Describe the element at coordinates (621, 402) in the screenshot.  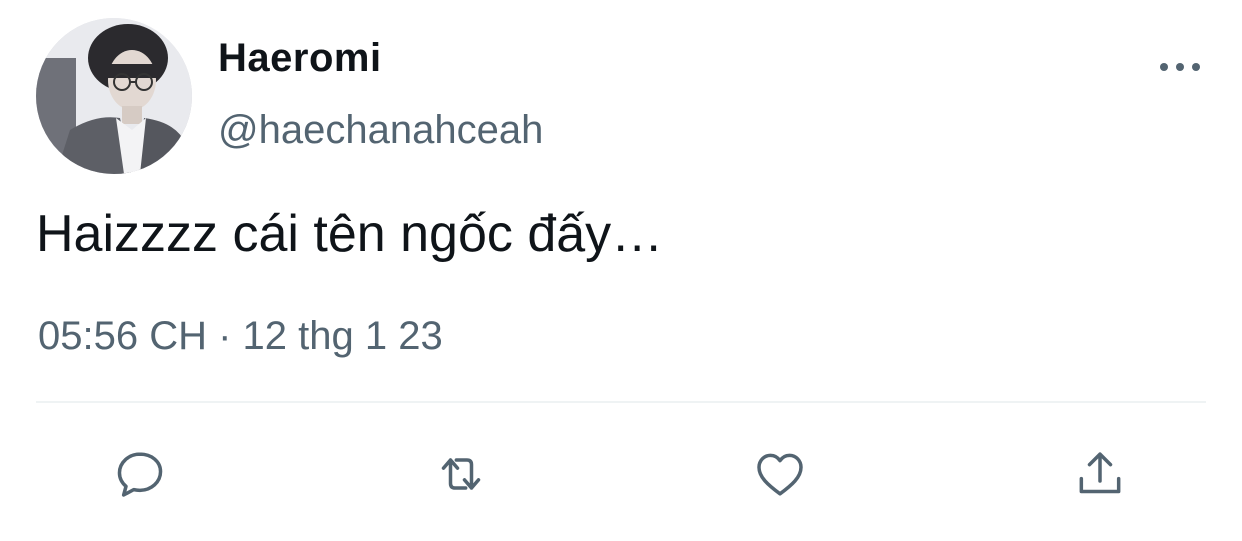
I see `divider` at that location.